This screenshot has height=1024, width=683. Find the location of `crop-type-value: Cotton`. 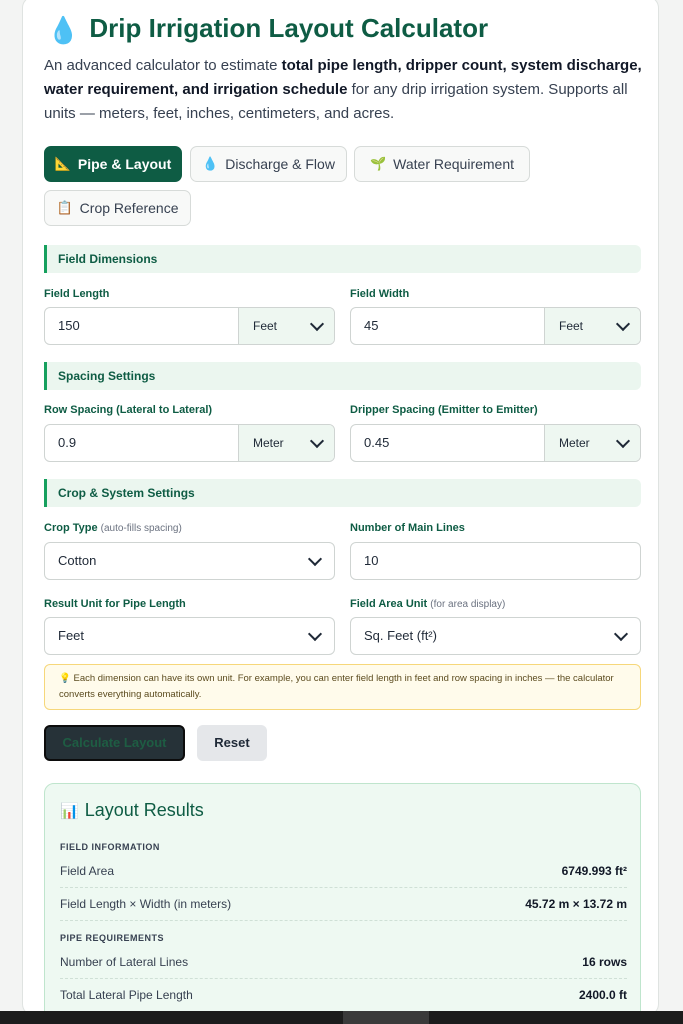

crop-type-value: Cotton is located at coordinates (77, 560).